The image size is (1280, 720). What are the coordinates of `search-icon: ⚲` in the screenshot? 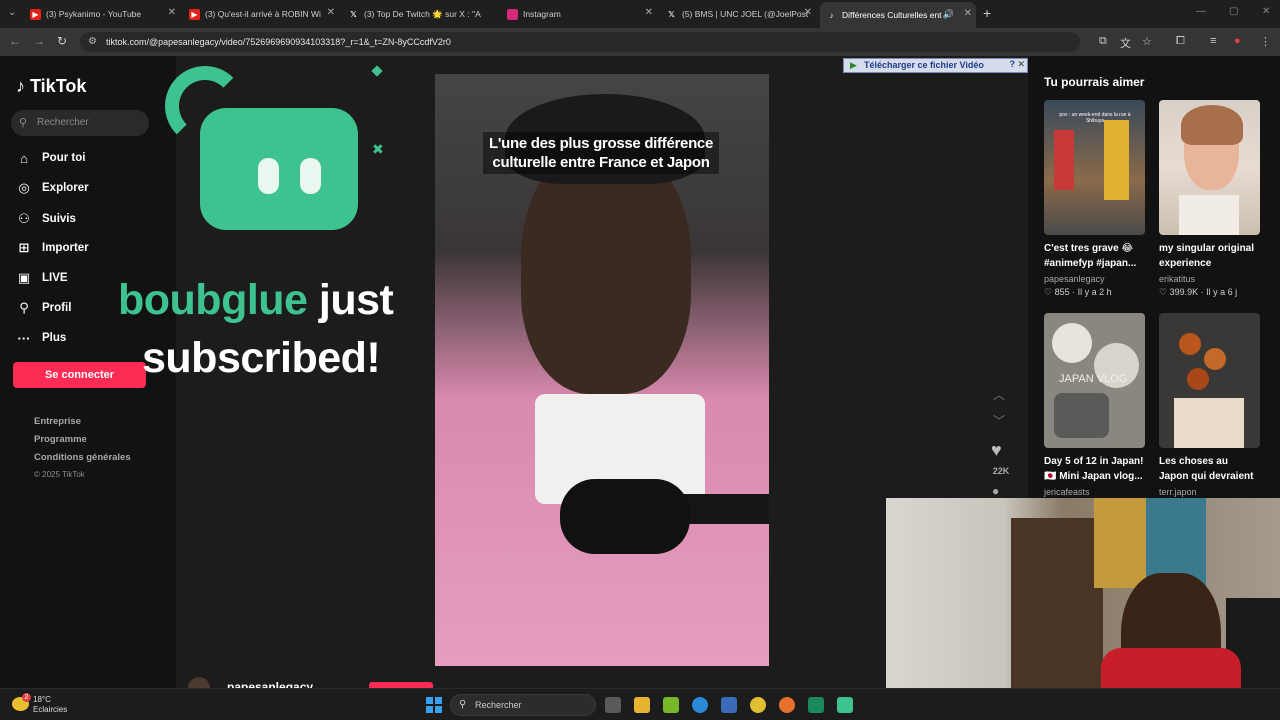 It's located at (463, 704).